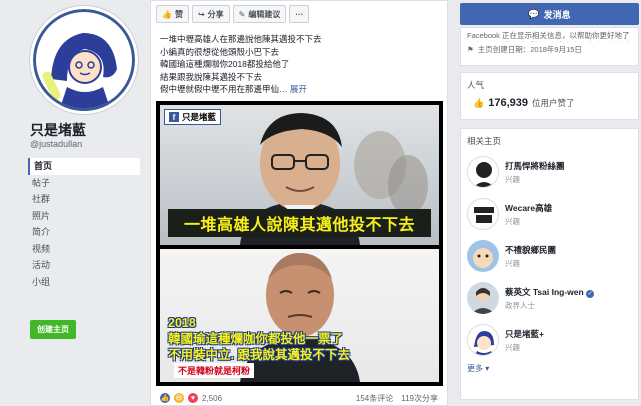 This screenshot has width=641, height=406. What do you see at coordinates (84, 183) in the screenshot?
I see `nav-item-posts: 帖子` at bounding box center [84, 183].